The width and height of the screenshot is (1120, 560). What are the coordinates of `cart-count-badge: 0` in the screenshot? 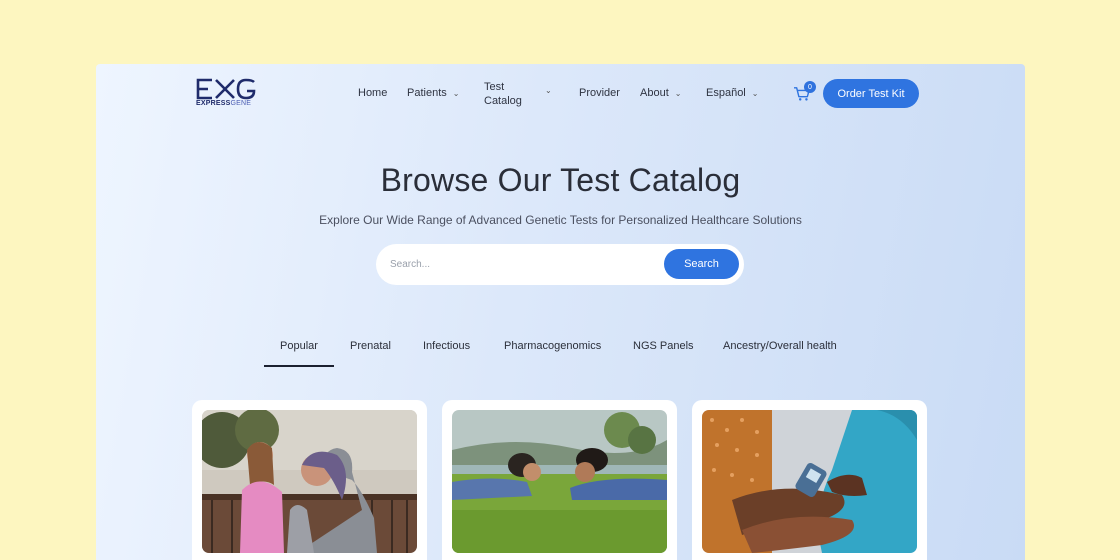 It's located at (810, 87).